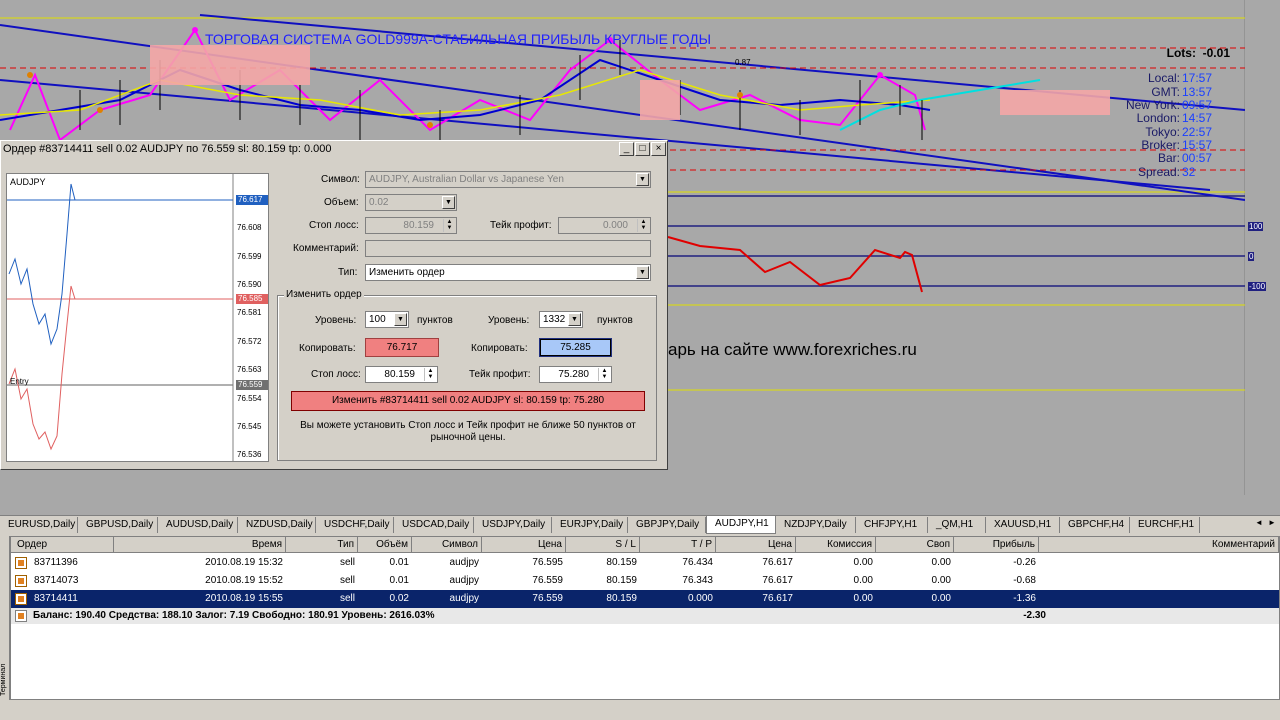  I want to click on level-left-select: 100 ▼, so click(387, 319).